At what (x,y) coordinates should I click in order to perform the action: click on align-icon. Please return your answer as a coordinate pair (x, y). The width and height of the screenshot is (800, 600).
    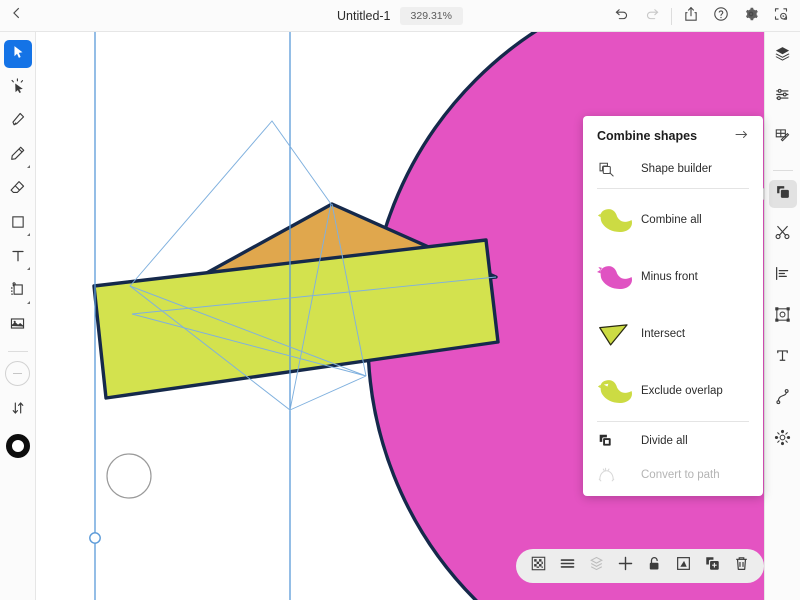
    Looking at the image, I should click on (782, 276).